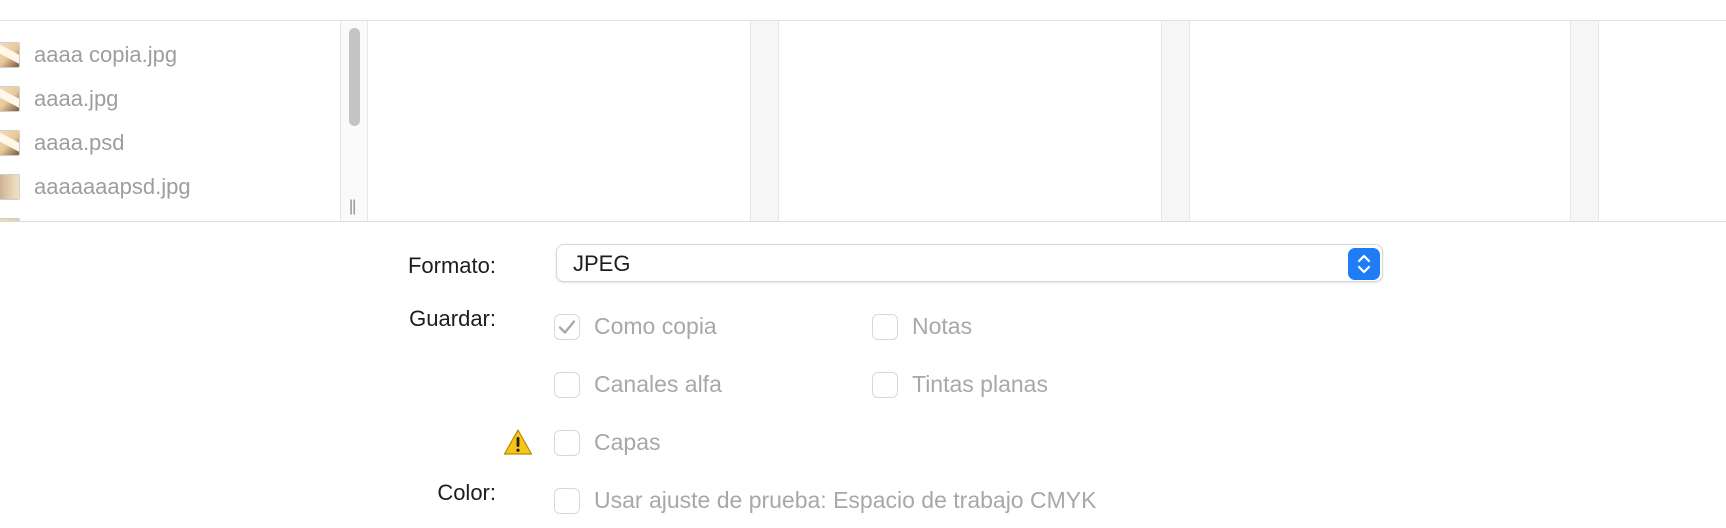  I want to click on checkbox-notas: Notas, so click(922, 326).